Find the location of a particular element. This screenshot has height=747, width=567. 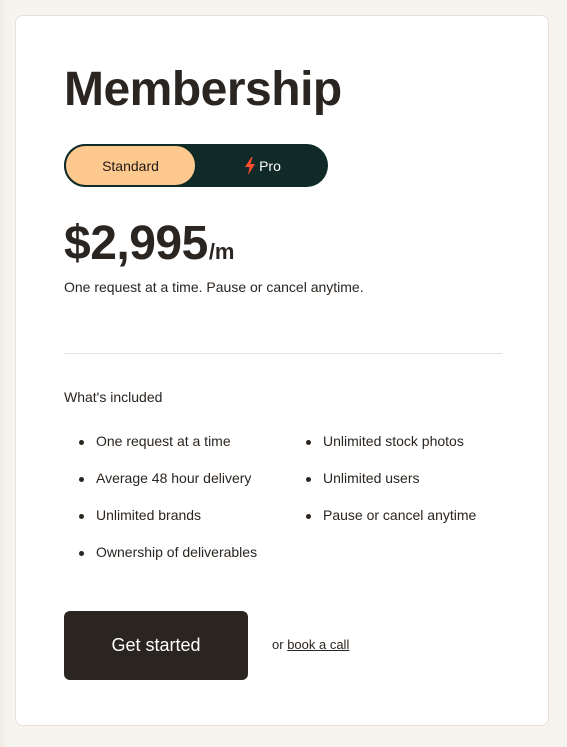

page-title: Membership is located at coordinates (203, 89).